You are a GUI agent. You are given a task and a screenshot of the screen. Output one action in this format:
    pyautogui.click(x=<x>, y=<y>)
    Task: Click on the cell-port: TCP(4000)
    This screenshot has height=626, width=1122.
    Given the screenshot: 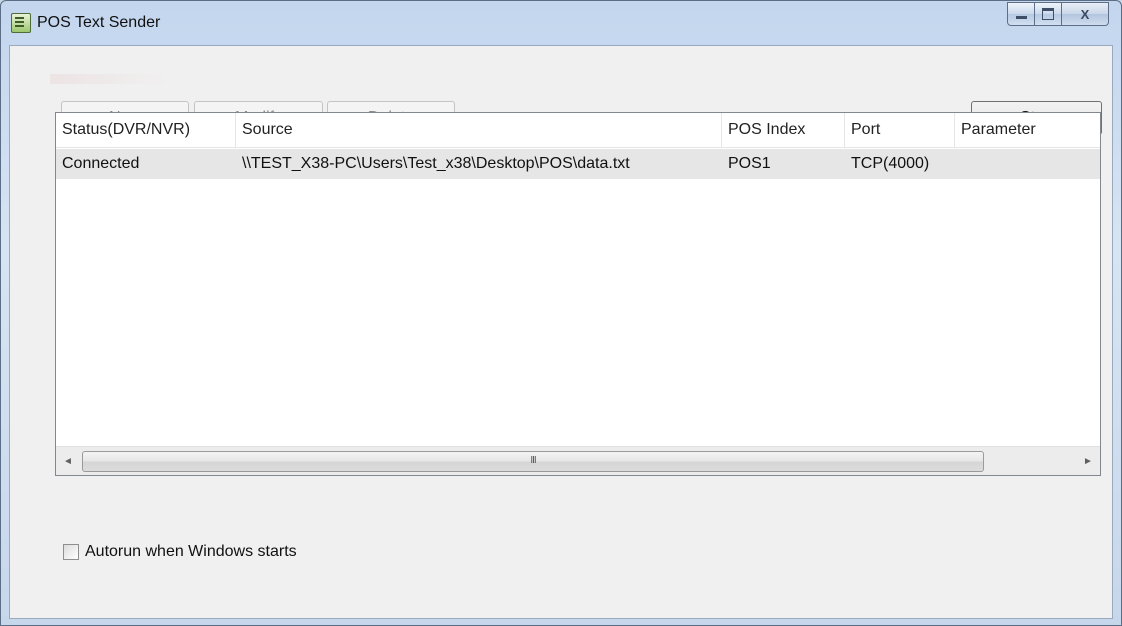 What is the action you would take?
    pyautogui.click(x=890, y=163)
    